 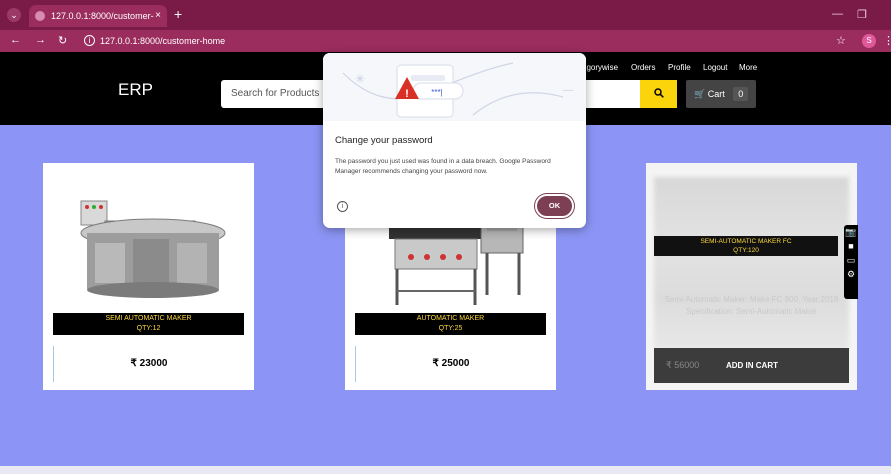 I want to click on add-to-cart-button: ADD IN CART, so click(x=752, y=365).